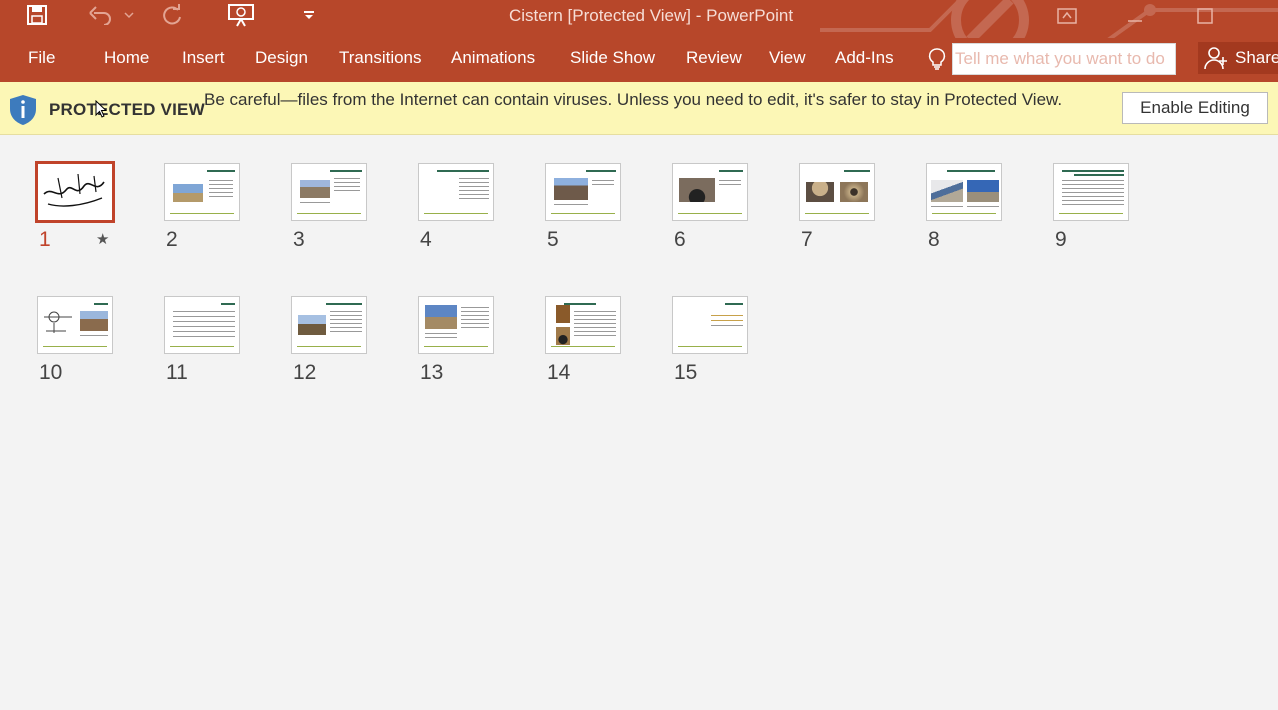  Describe the element at coordinates (639, 19) in the screenshot. I see `title-bar: Cistern [Protected View] - PowerPoint` at that location.